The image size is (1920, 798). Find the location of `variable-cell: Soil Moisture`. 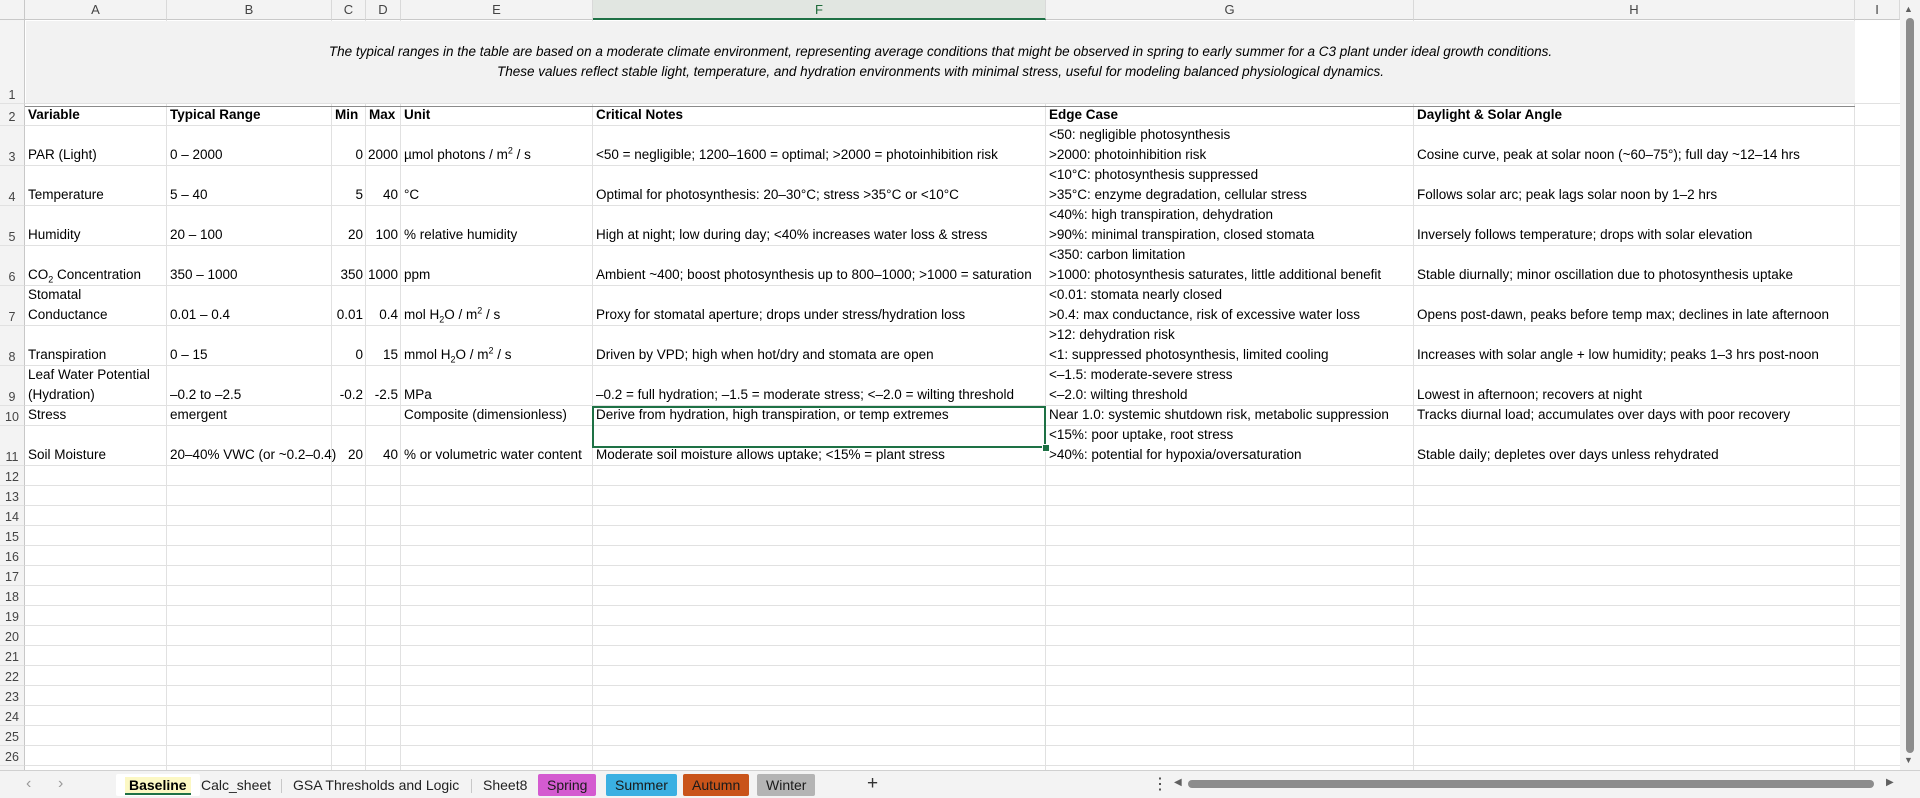

variable-cell: Soil Moisture is located at coordinates (96, 446).